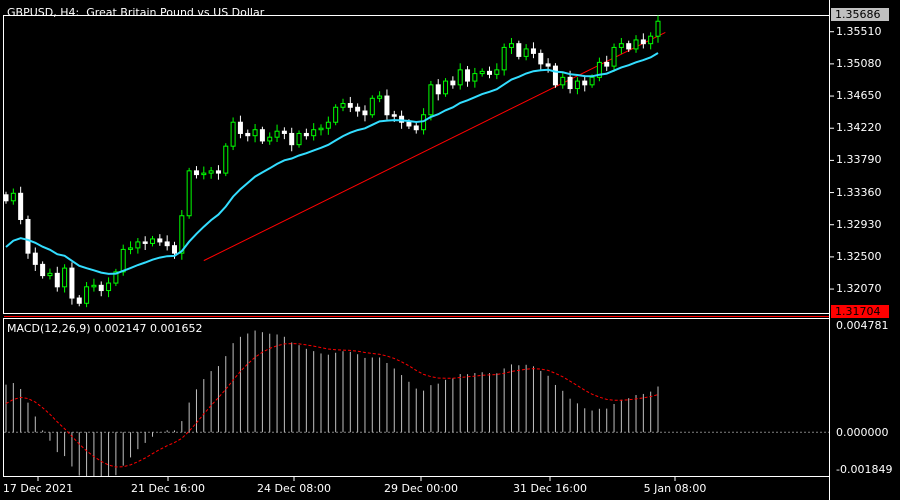 The image size is (900, 500). I want to click on horizontal-line-badge: 1.31704, so click(860, 311).